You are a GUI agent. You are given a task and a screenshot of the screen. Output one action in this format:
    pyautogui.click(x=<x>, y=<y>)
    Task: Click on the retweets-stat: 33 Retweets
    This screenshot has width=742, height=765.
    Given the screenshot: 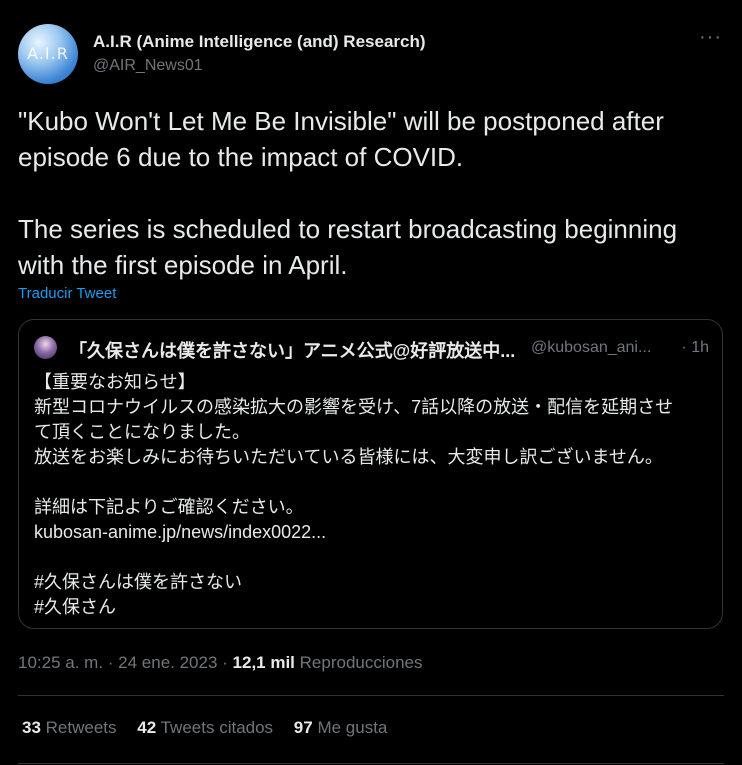 What is the action you would take?
    pyautogui.click(x=69, y=728)
    